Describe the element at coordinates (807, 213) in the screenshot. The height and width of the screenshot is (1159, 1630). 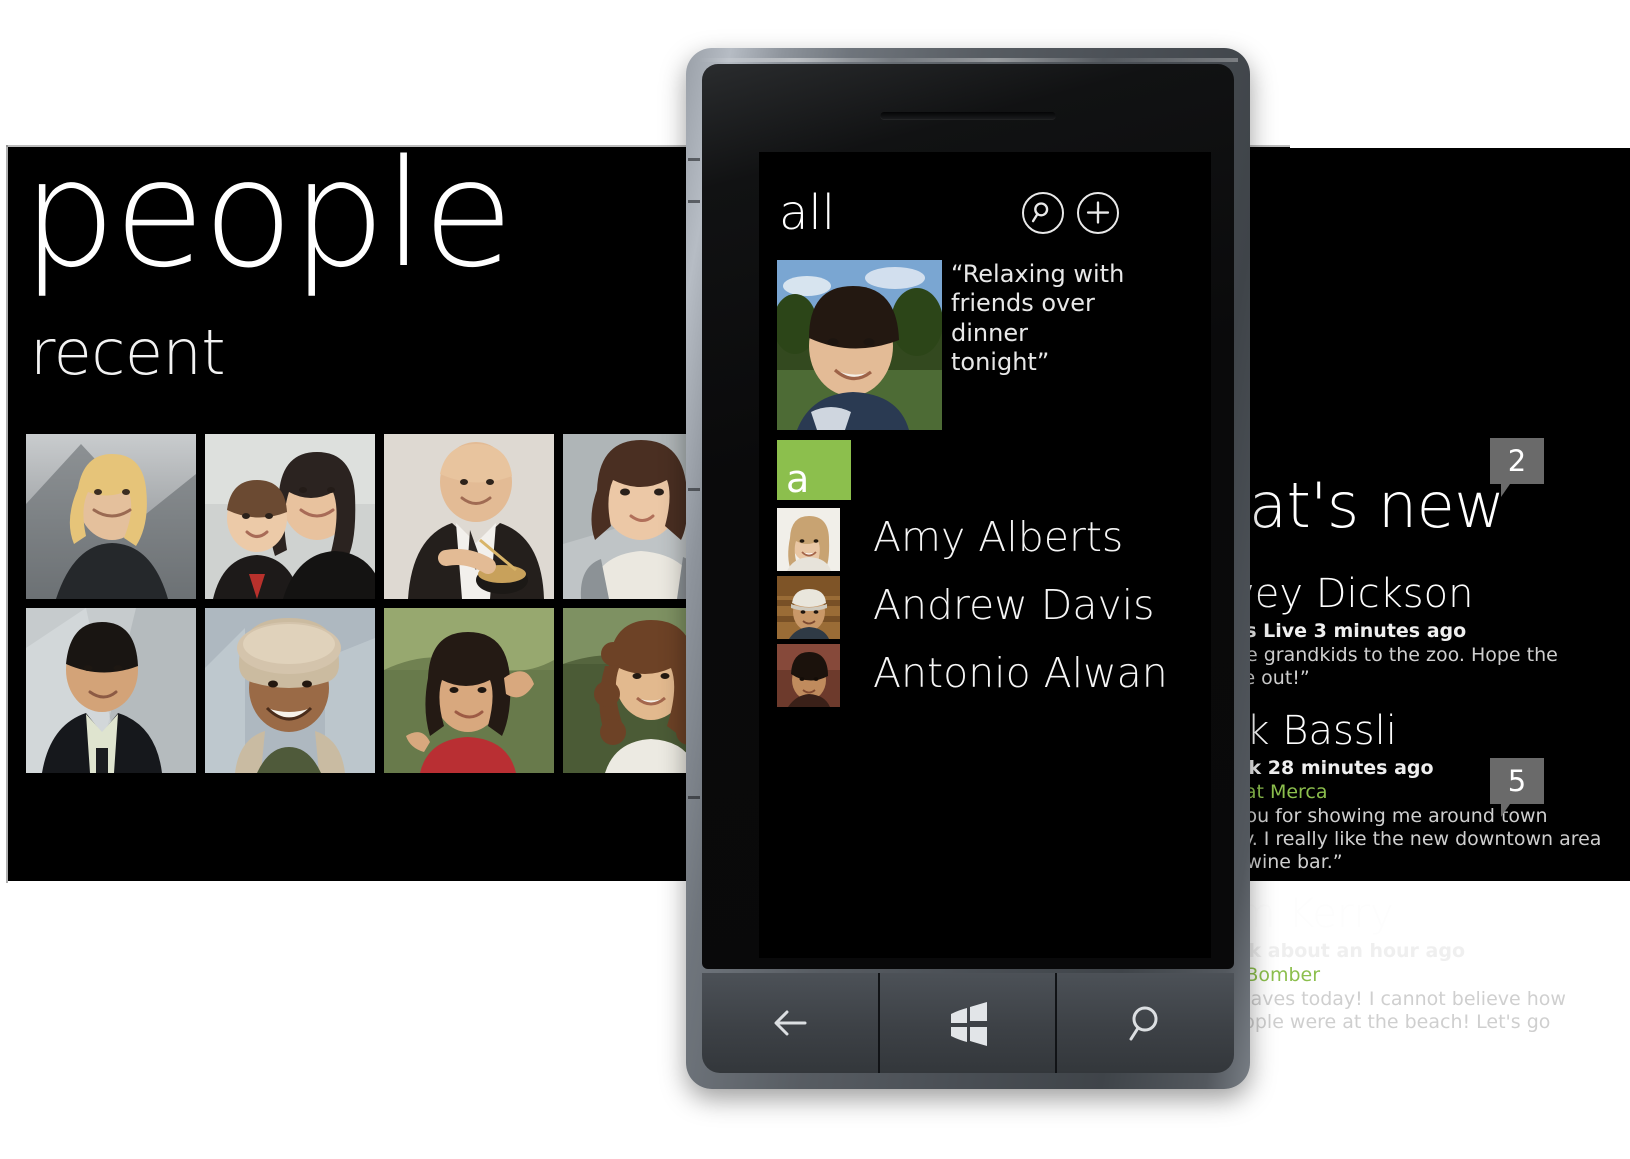
I see `pivot-header-all: all` at that location.